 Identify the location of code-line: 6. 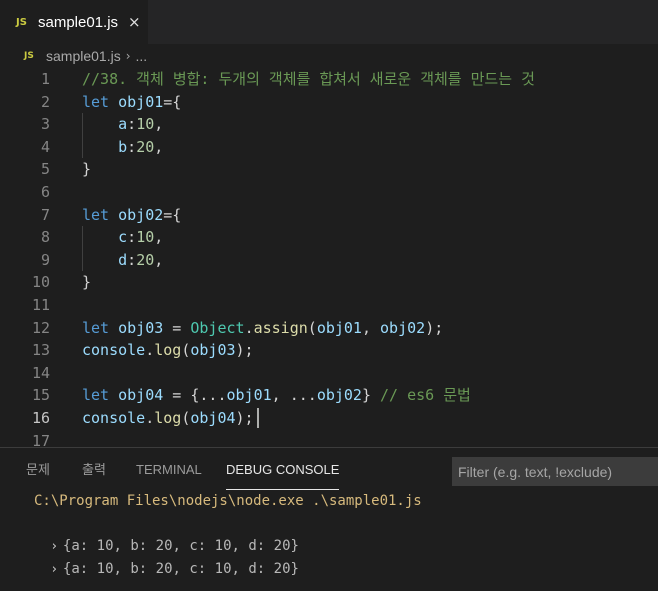
(329, 192).